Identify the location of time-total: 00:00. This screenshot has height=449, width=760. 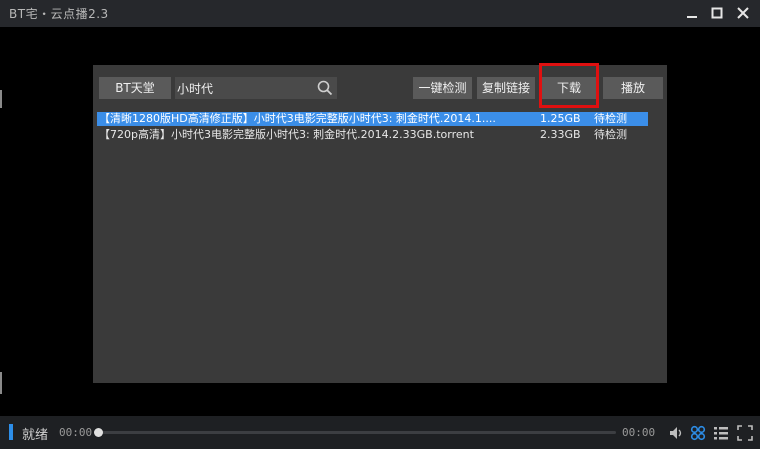
(639, 432).